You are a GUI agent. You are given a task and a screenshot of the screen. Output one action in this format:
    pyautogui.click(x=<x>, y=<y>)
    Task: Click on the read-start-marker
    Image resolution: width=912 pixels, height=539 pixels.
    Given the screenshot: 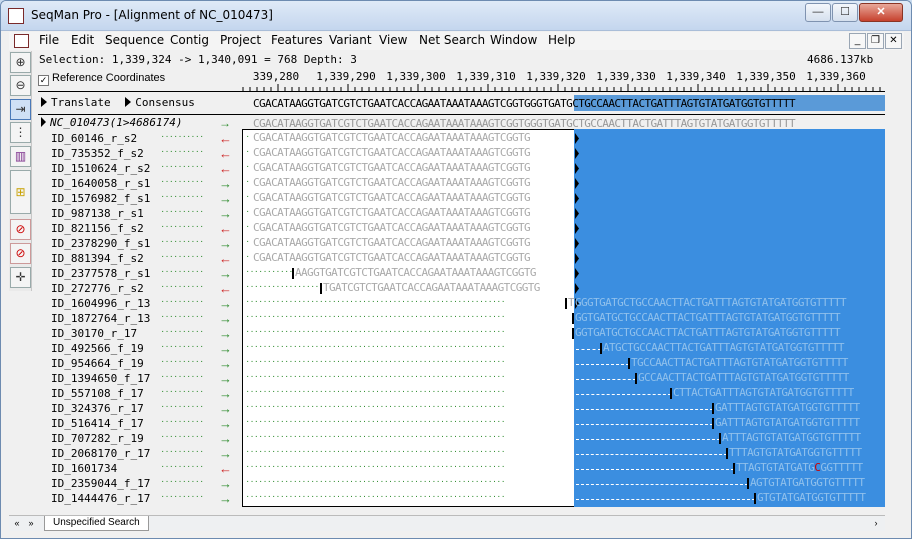 What is the action you would take?
    pyautogui.click(x=573, y=333)
    